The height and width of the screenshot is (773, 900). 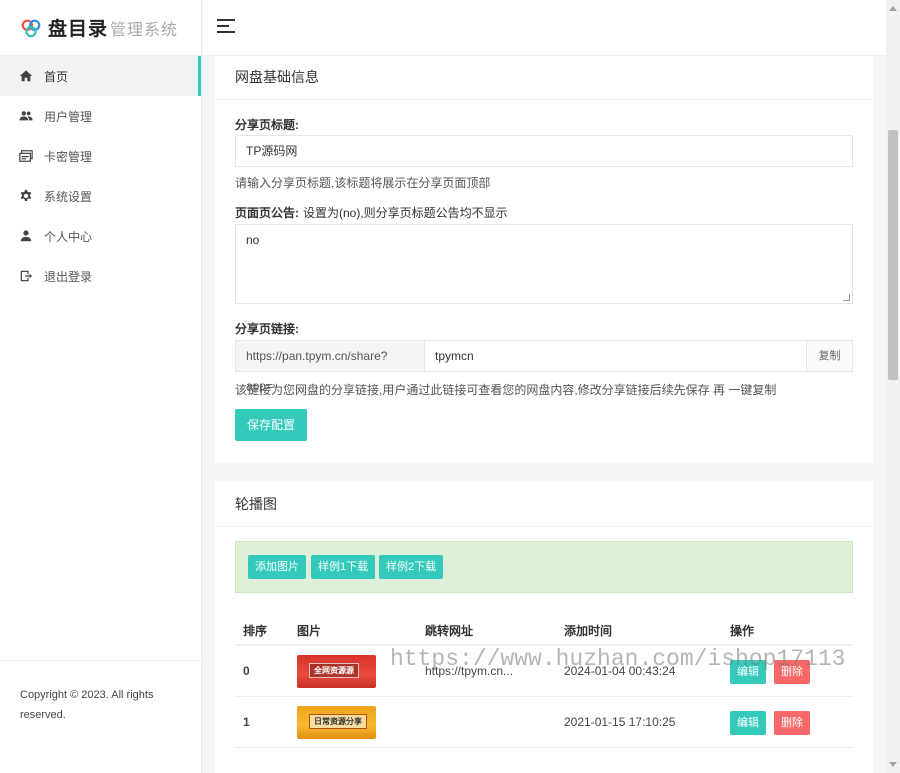 What do you see at coordinates (588, 631) in the screenshot?
I see `col-time: 添加时间` at bounding box center [588, 631].